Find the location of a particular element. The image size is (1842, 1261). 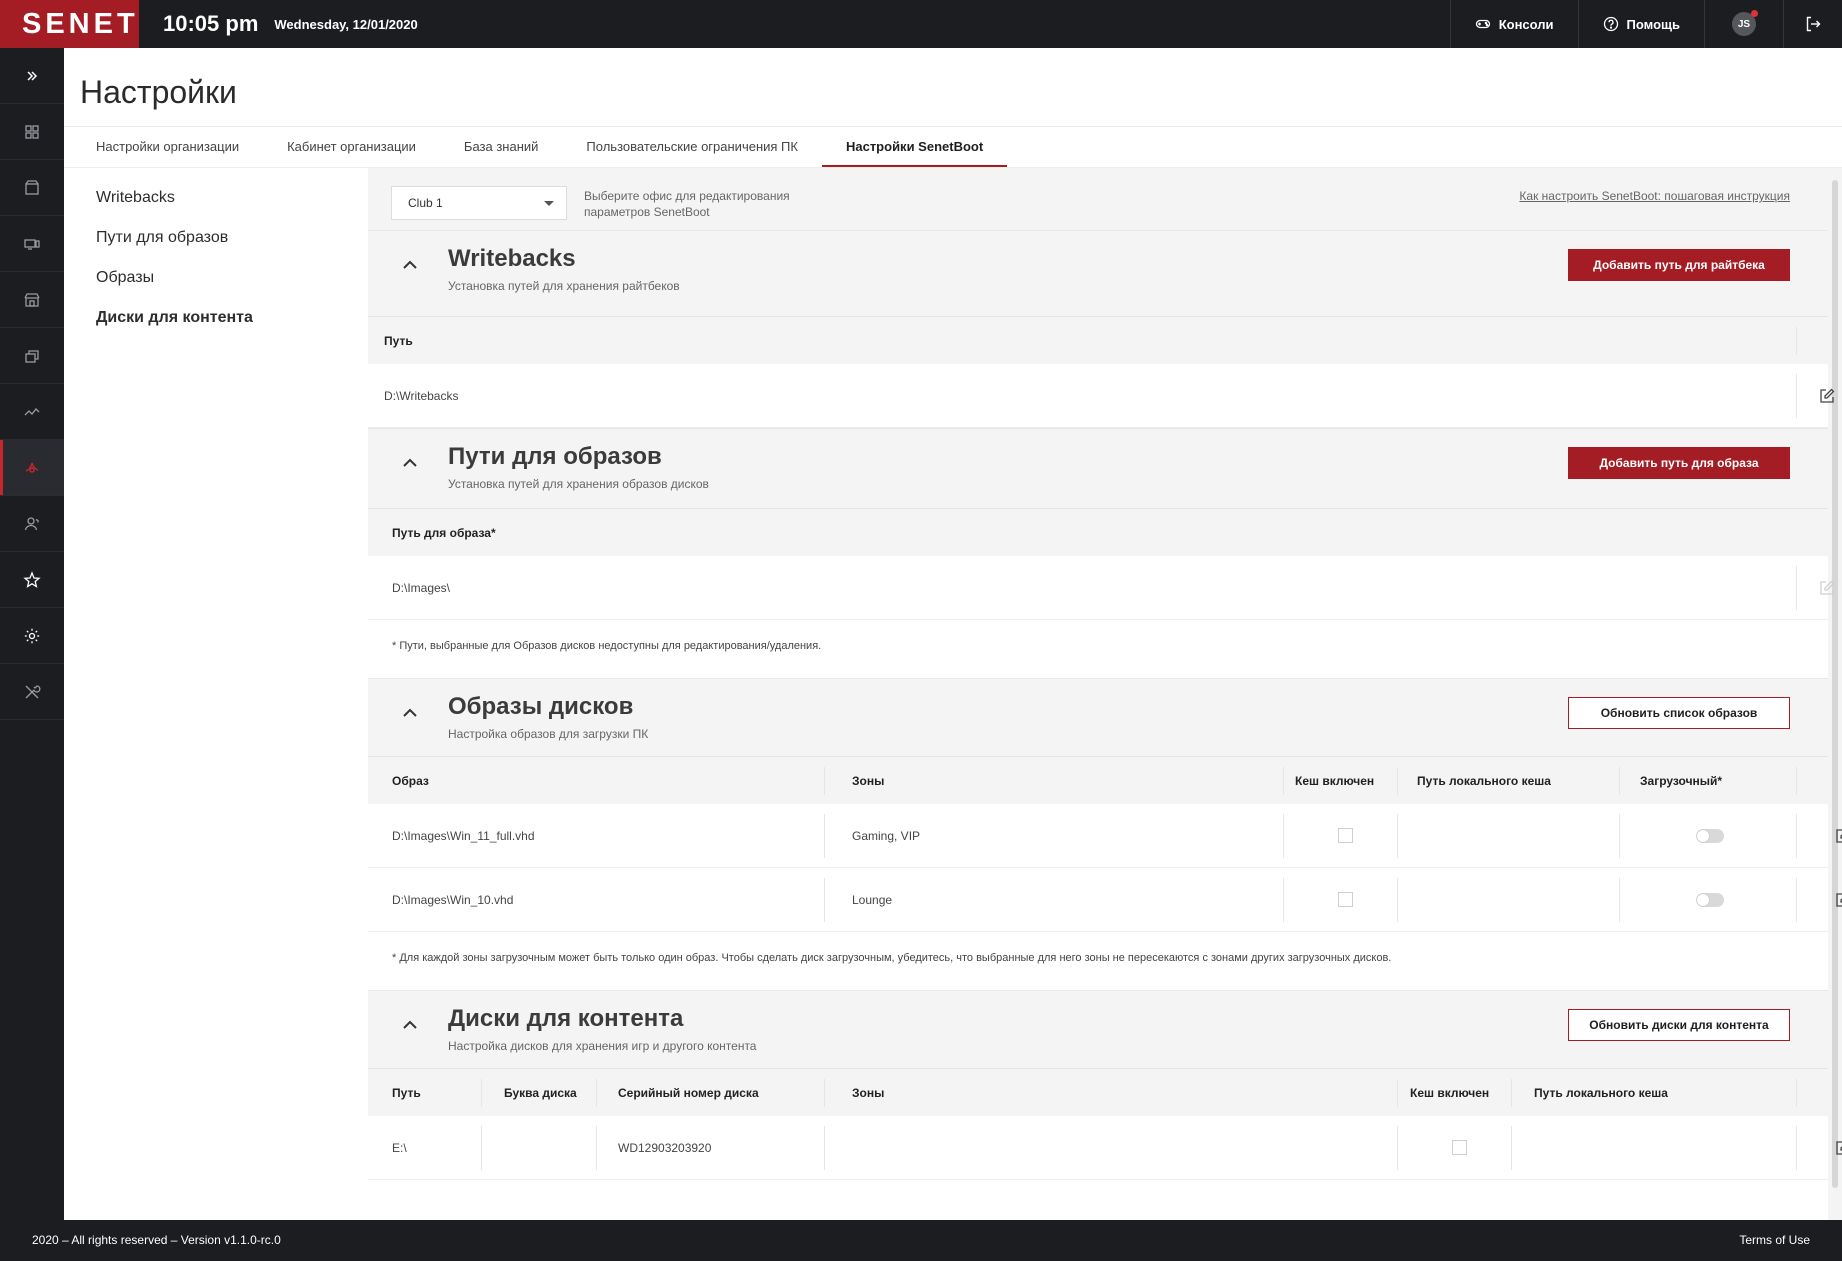

layers-icon is located at coordinates (32, 356).